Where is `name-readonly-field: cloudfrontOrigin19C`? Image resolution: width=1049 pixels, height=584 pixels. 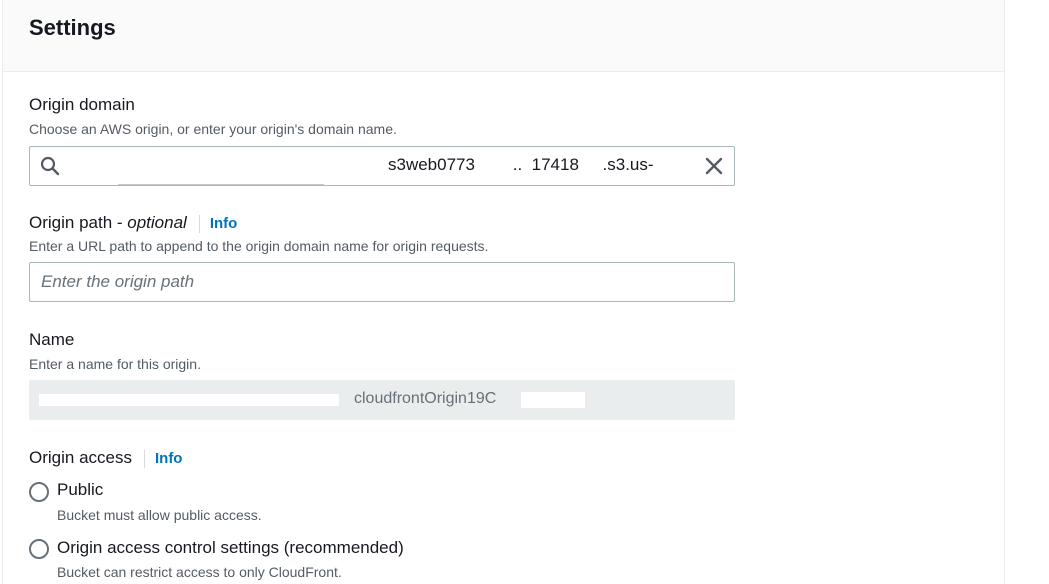
name-readonly-field: cloudfrontOrigin19C is located at coordinates (382, 400).